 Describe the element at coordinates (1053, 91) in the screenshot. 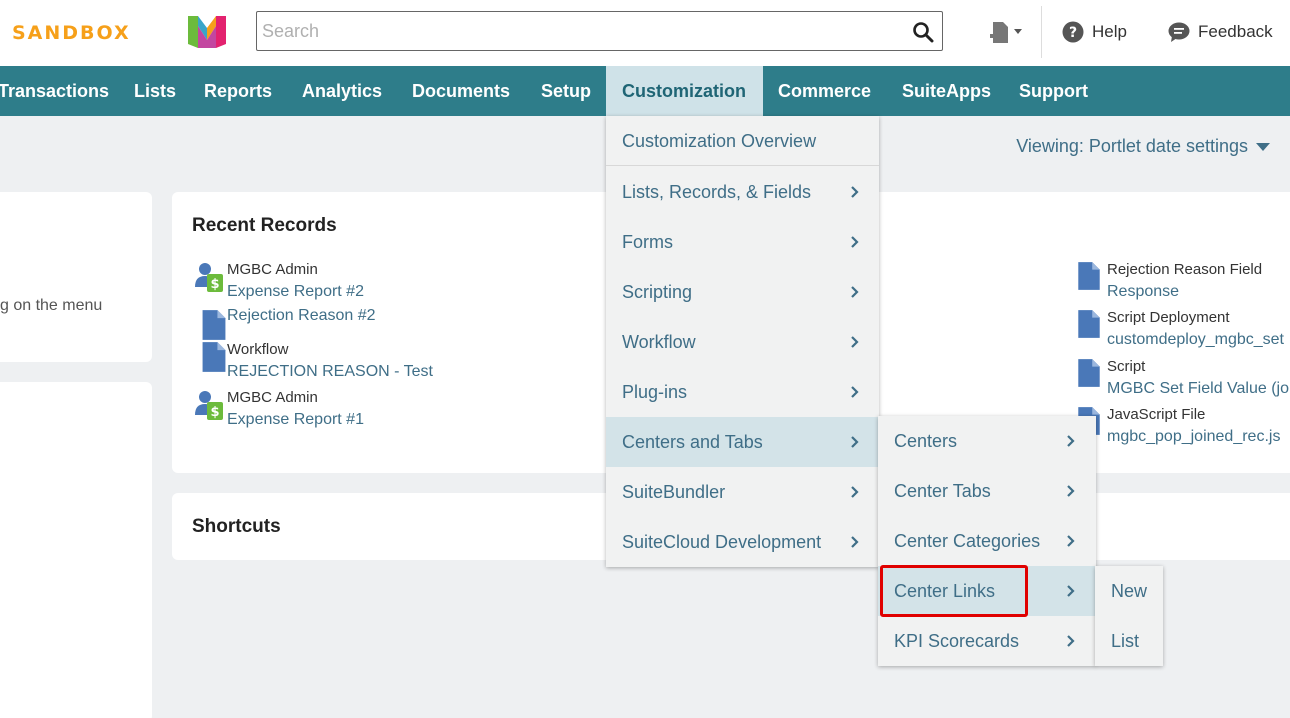

I see `nav-support: Support` at that location.